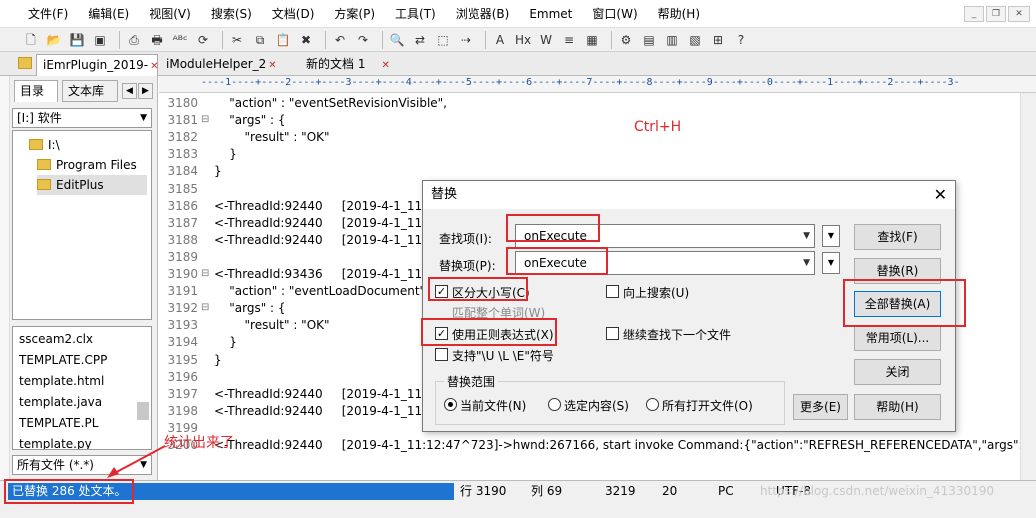  I want to click on escape-sequence-checkbox, so click(441, 354).